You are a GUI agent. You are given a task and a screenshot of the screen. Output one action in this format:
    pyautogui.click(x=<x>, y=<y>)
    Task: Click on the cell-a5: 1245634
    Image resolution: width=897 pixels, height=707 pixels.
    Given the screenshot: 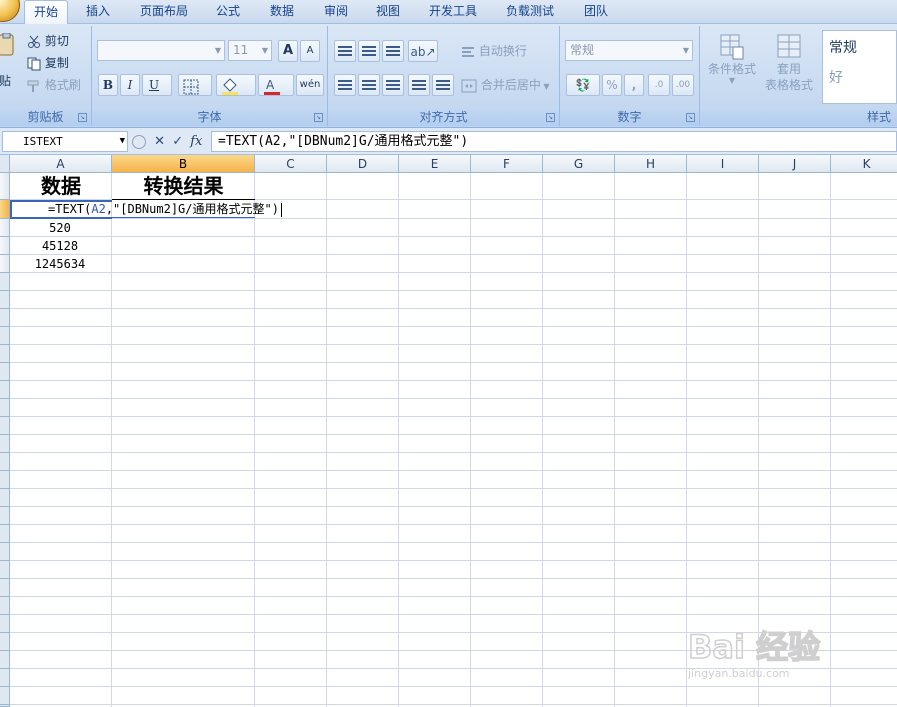 What is the action you would take?
    pyautogui.click(x=60, y=264)
    